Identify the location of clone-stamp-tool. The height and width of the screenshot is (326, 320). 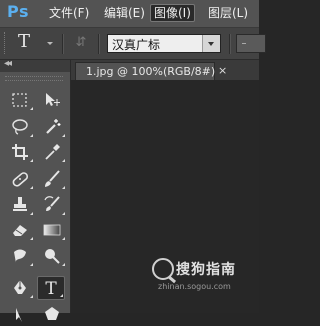
(20, 205).